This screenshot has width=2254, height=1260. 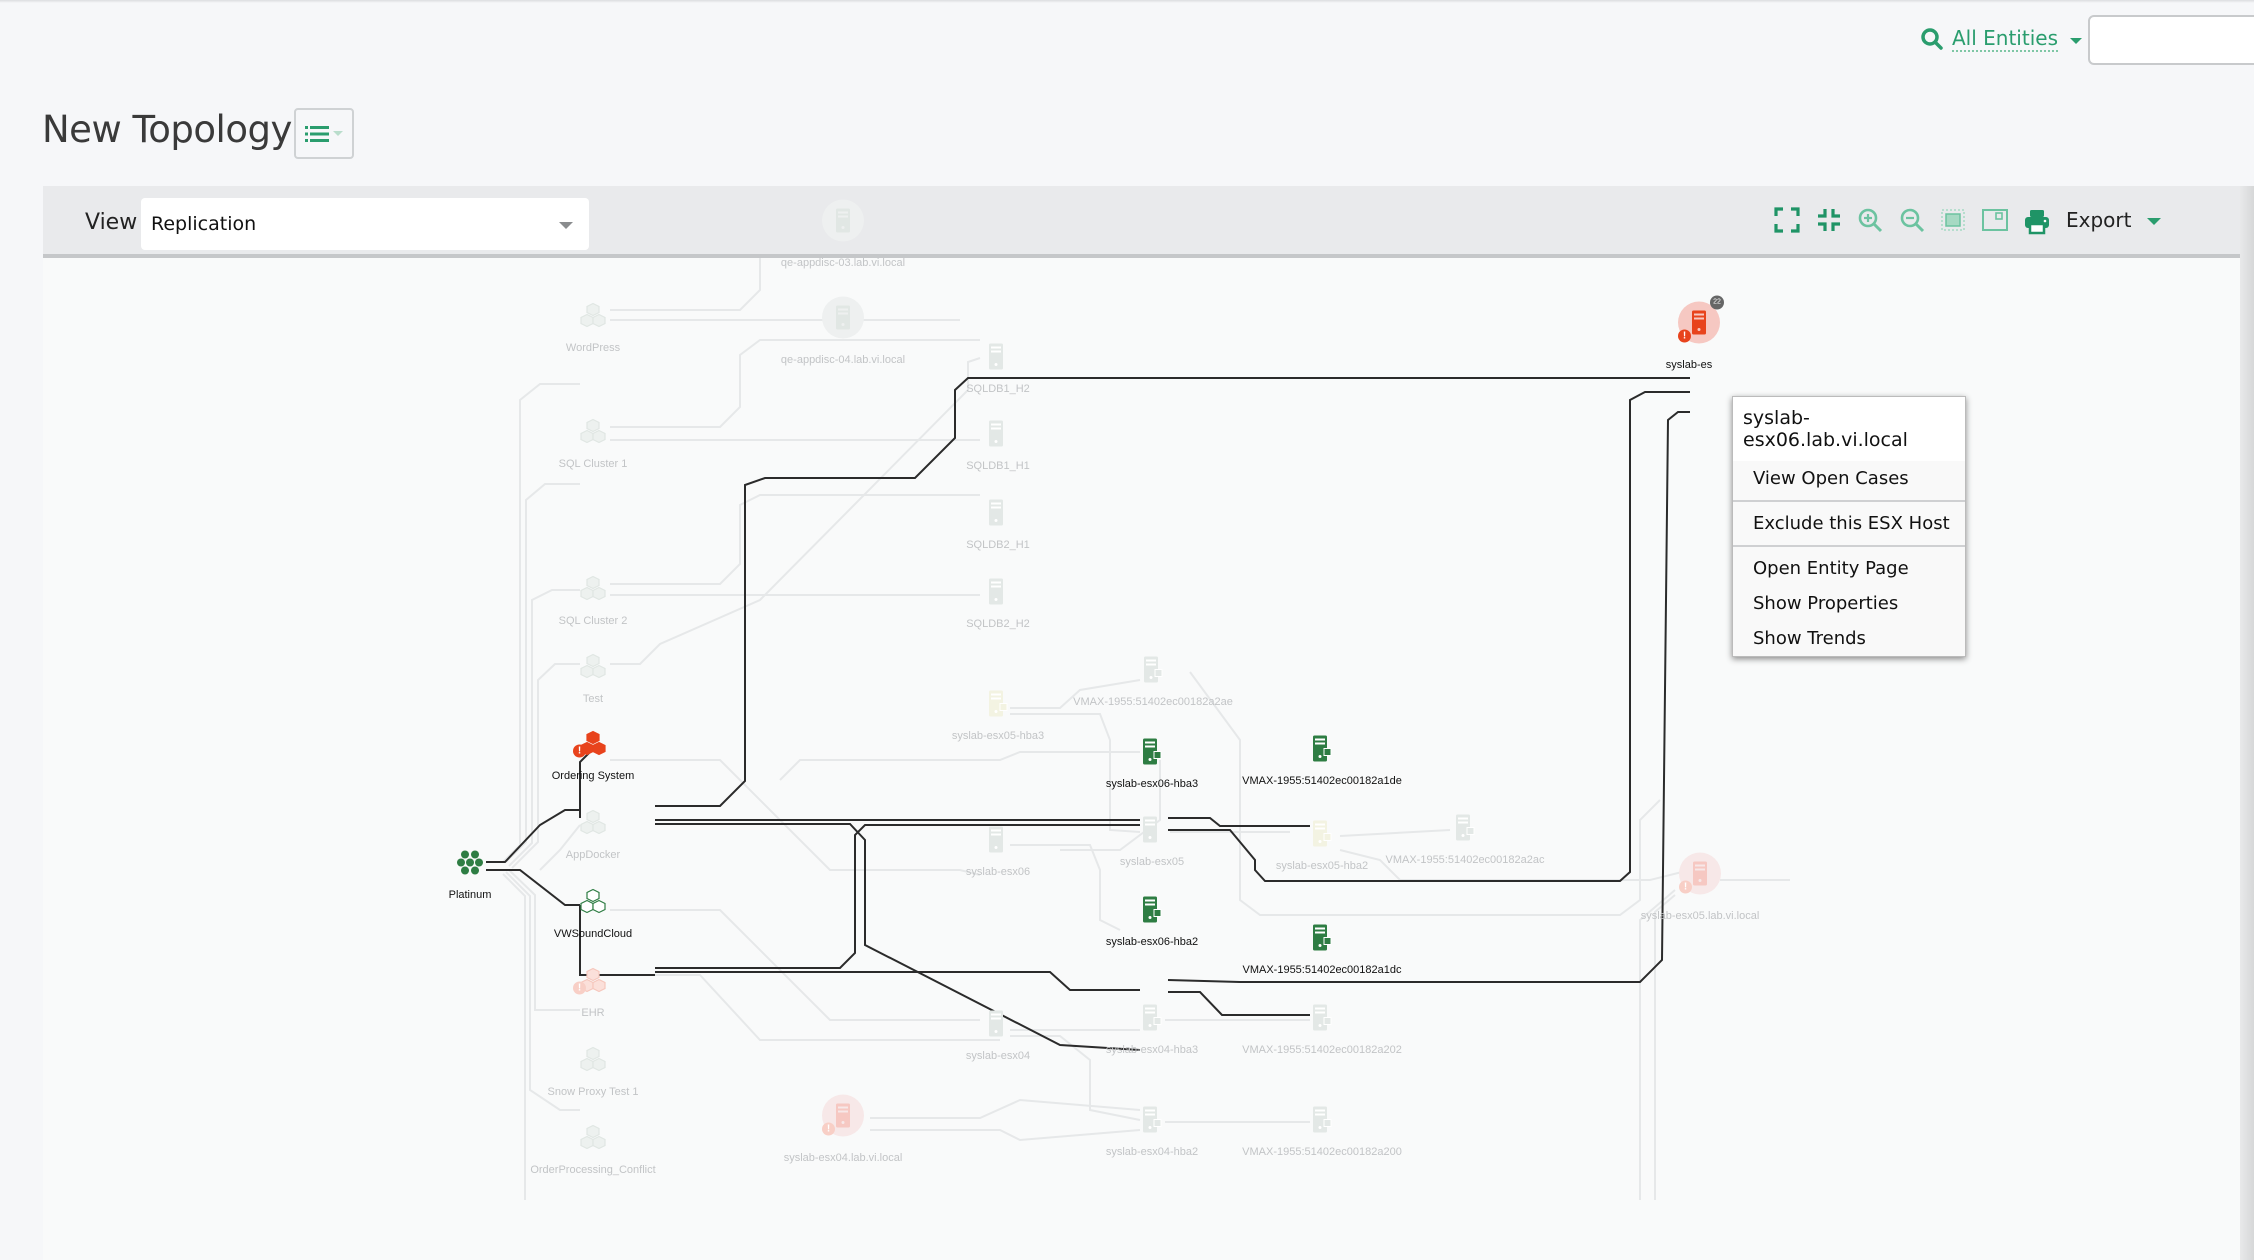 I want to click on topology-node-esx04, so click(x=998, y=1026).